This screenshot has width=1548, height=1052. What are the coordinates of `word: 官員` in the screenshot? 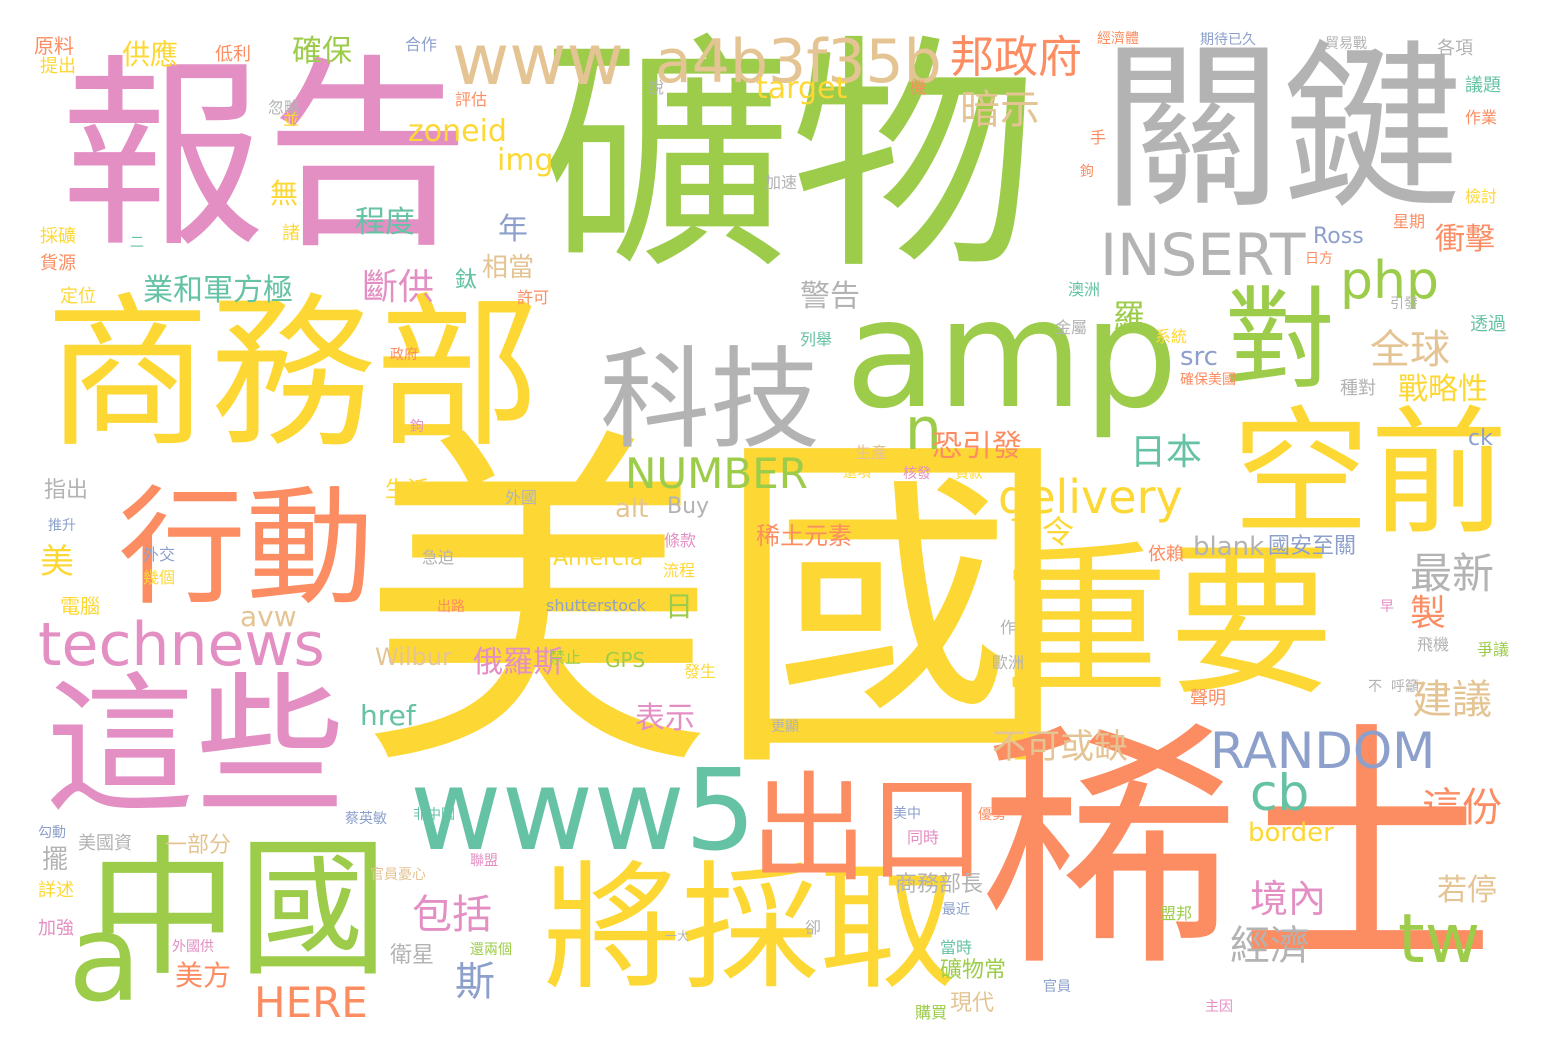 It's located at (1057, 987).